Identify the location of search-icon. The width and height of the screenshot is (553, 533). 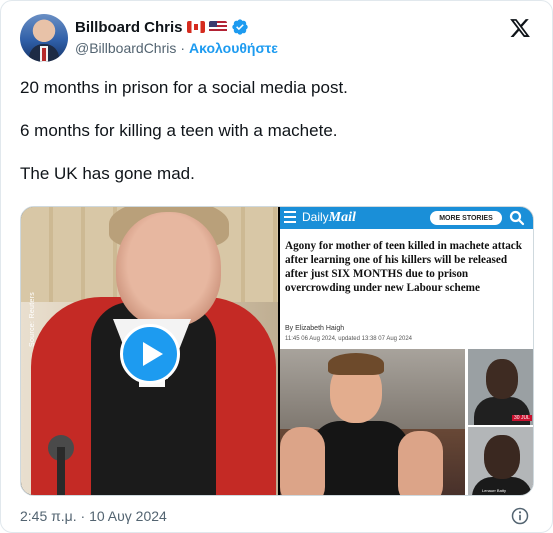
(517, 218).